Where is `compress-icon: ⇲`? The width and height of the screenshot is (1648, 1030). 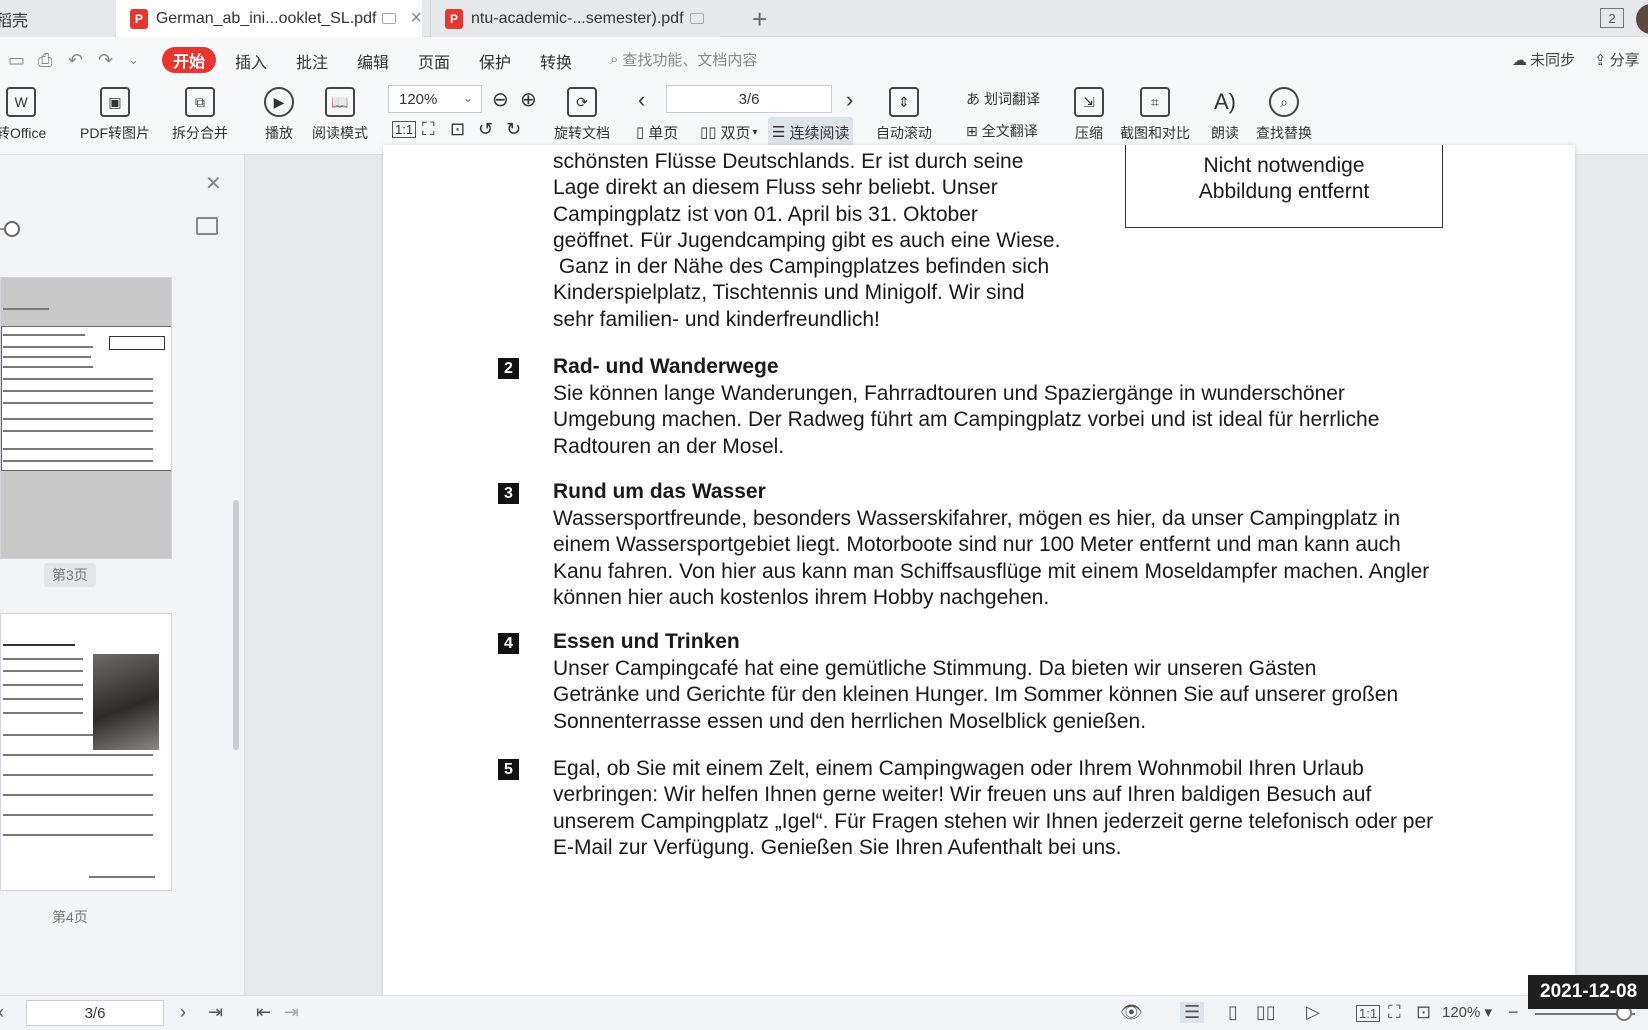
compress-icon: ⇲ is located at coordinates (1089, 102).